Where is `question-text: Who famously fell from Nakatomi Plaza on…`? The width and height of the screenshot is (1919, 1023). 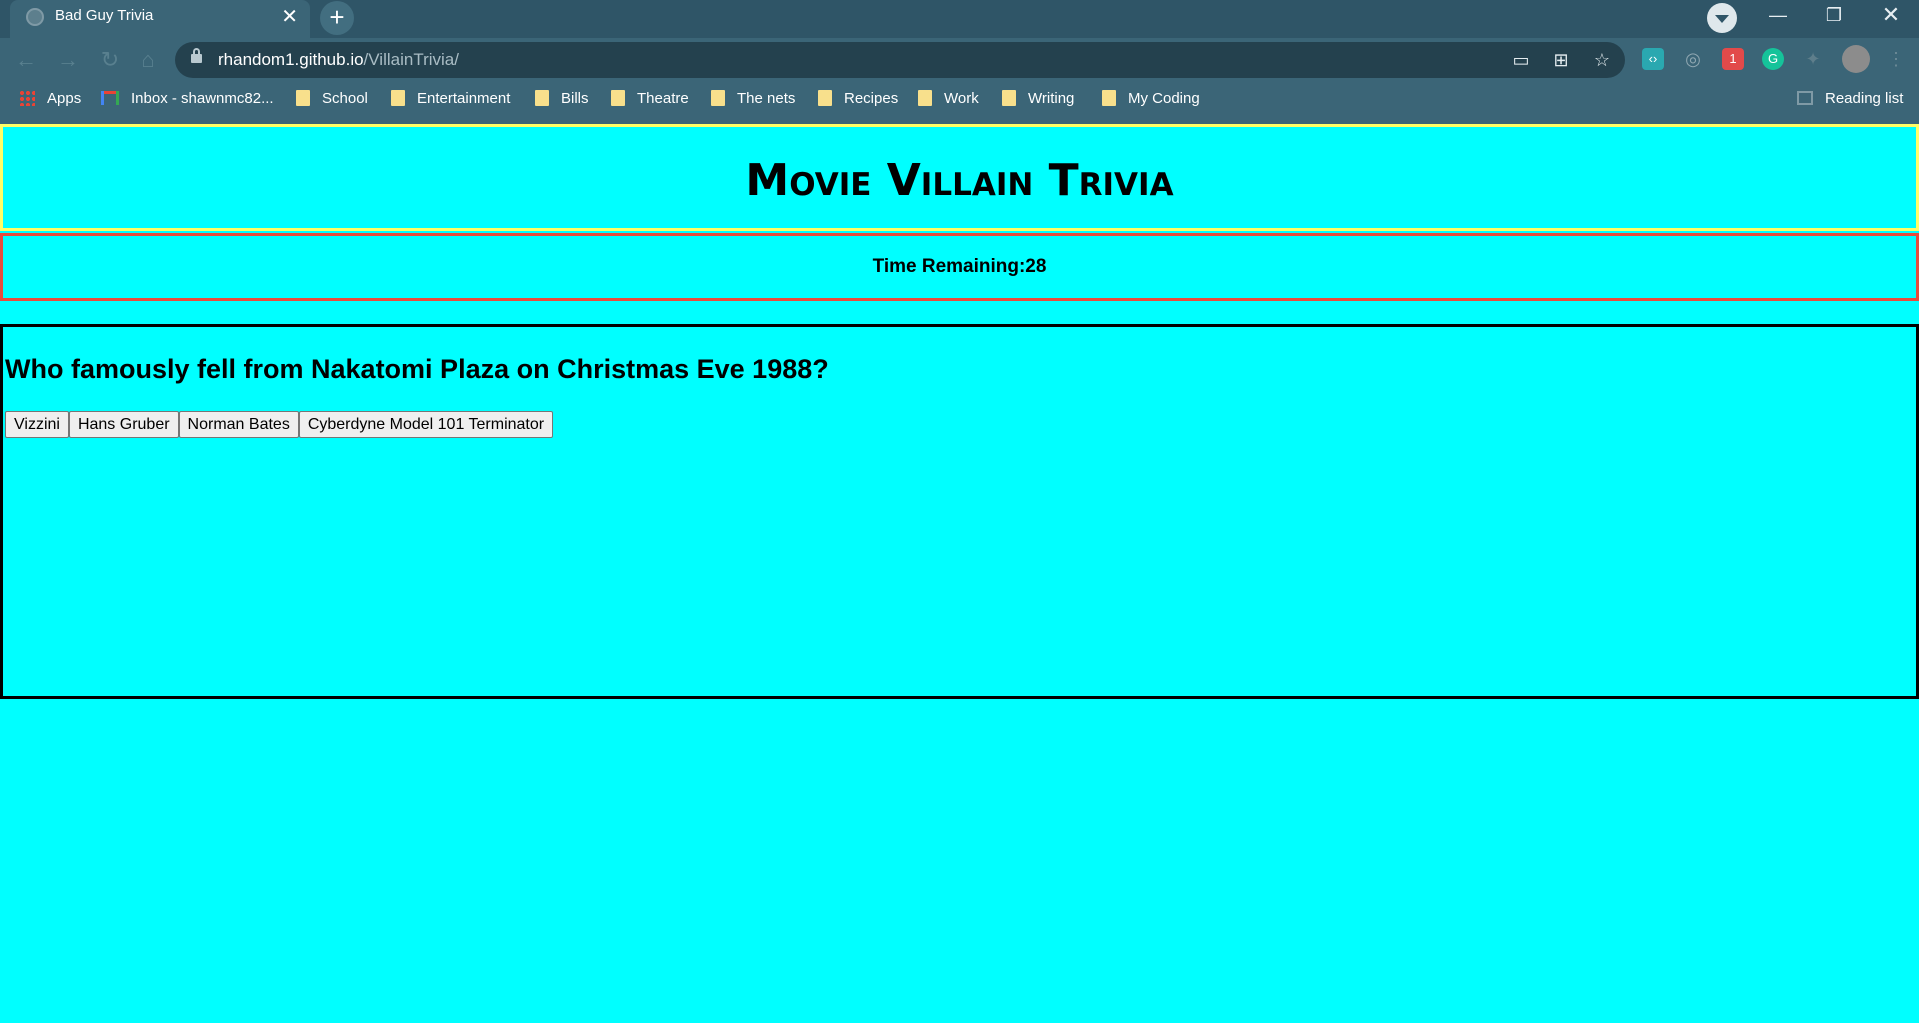 question-text: Who famously fell from Nakatomi Plaza on… is located at coordinates (417, 369).